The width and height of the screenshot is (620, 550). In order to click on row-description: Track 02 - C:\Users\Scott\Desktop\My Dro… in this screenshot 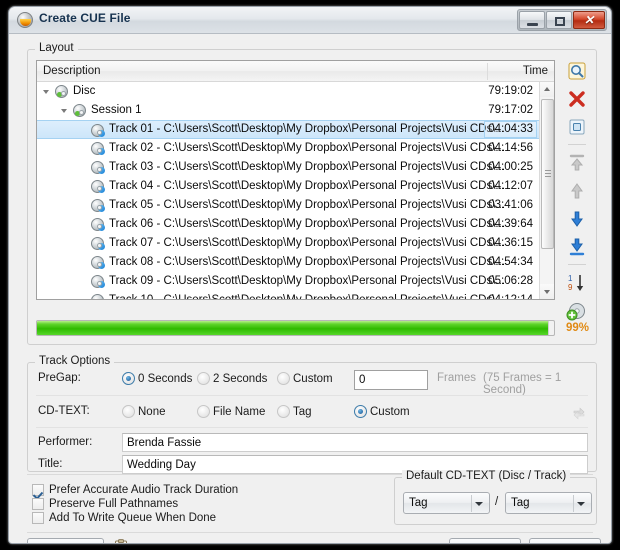, I will do `click(307, 148)`.